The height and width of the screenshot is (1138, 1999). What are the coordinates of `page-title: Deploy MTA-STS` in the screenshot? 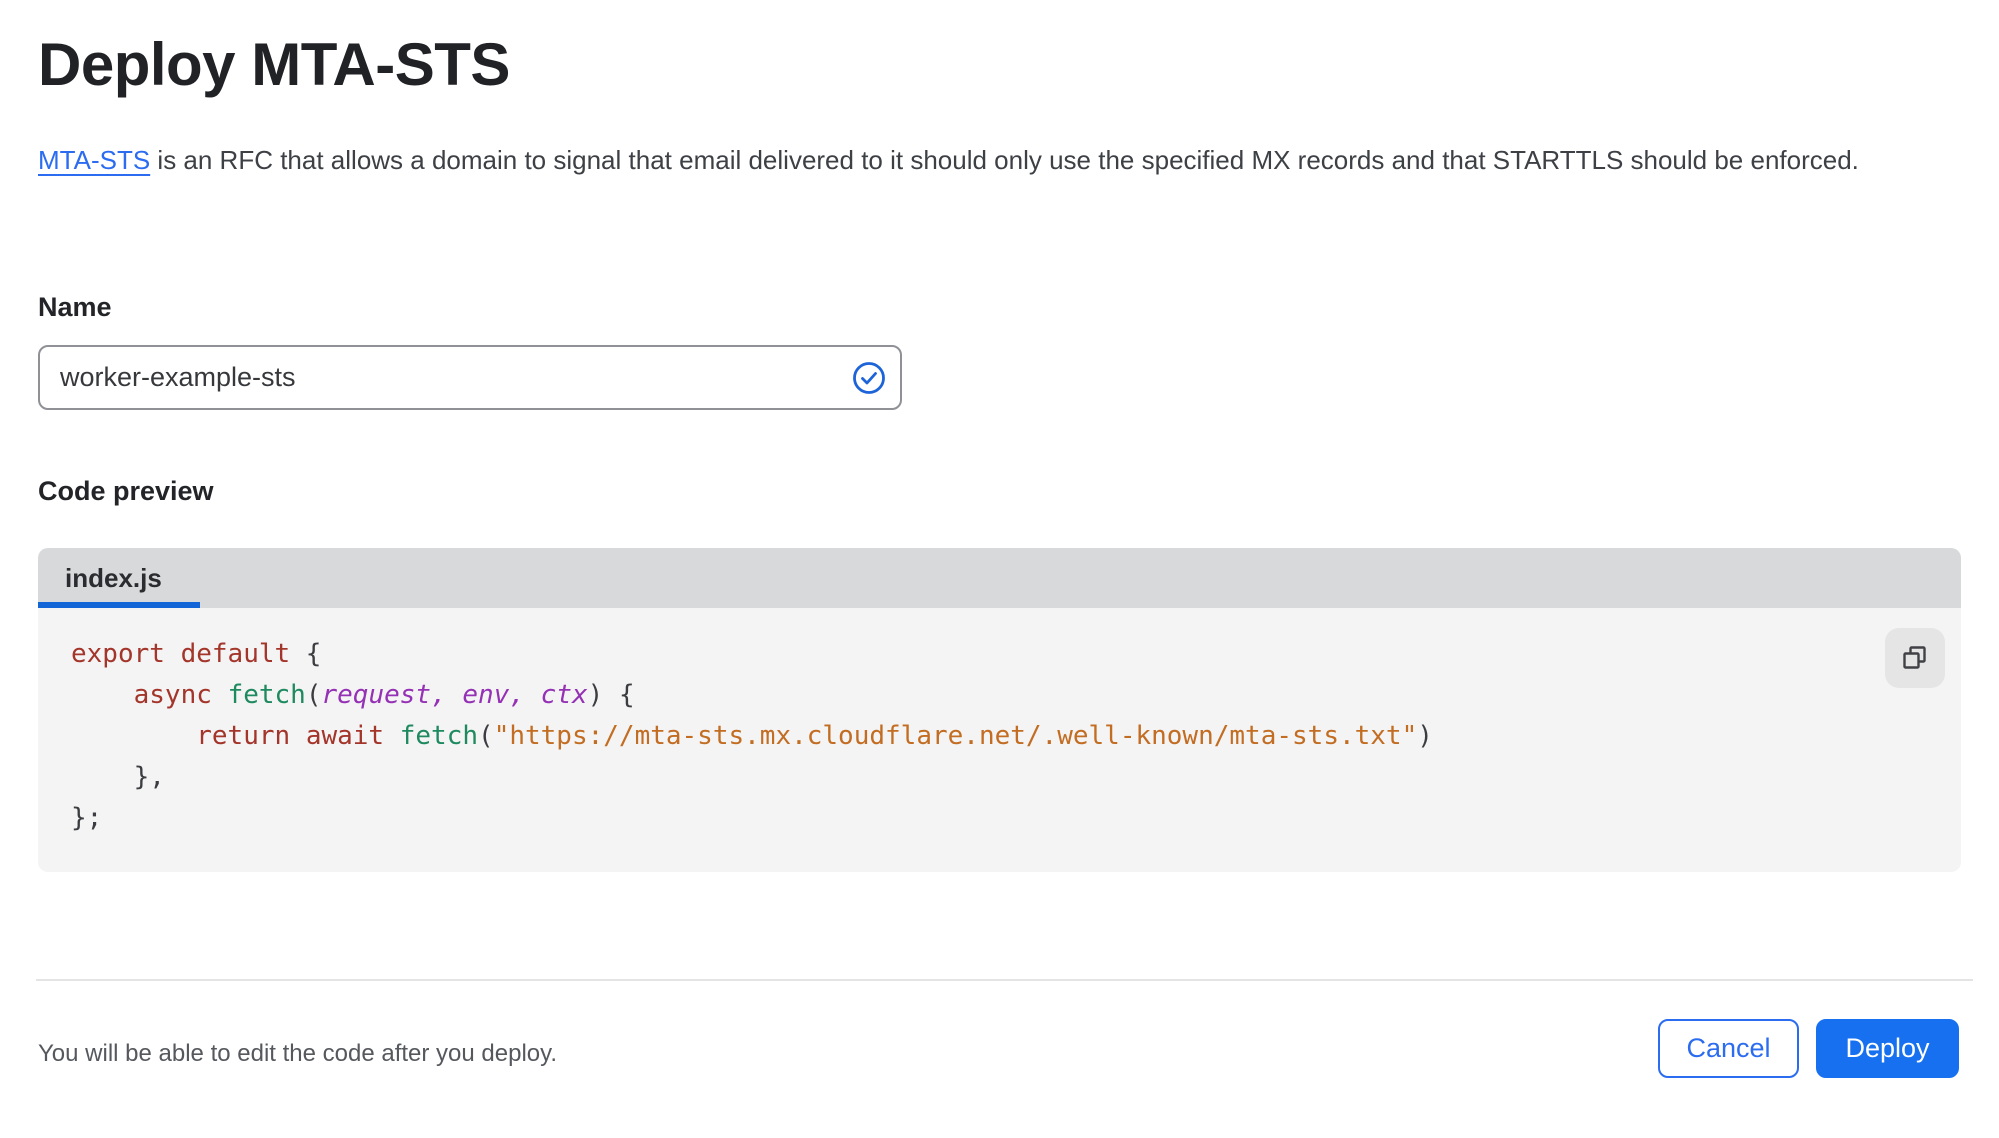 It's located at (274, 64).